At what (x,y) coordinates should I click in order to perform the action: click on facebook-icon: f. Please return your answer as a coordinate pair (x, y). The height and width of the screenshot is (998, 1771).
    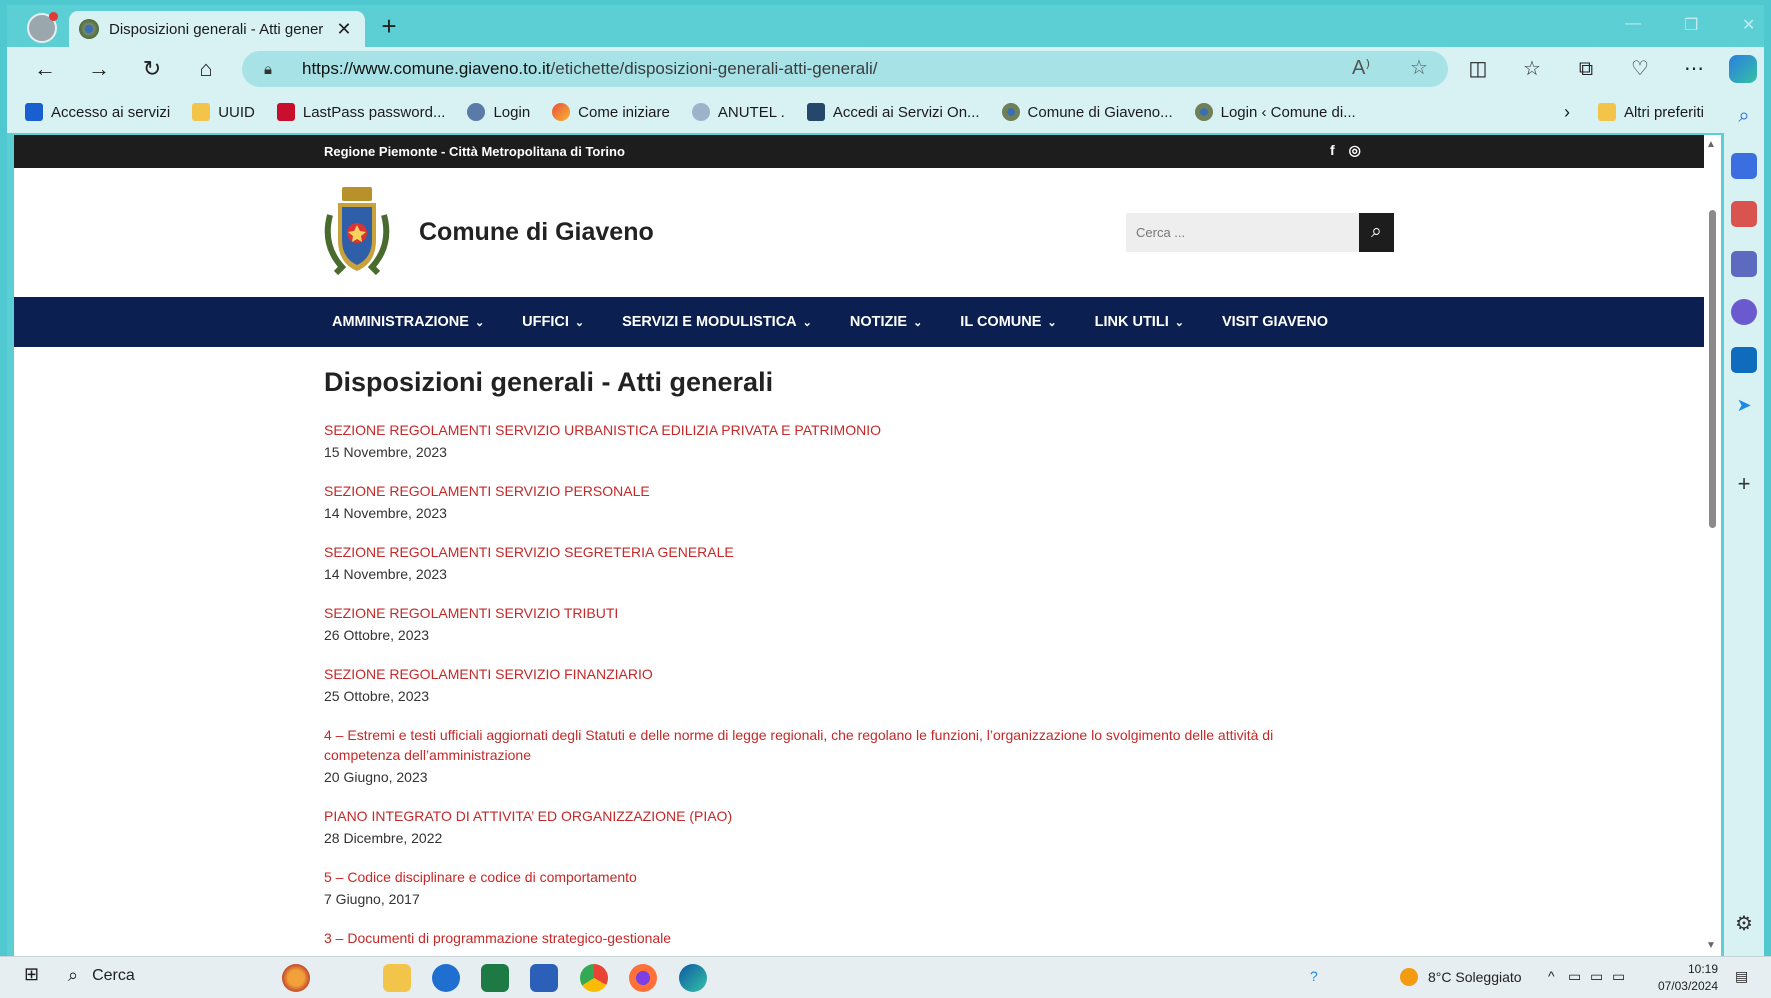
    Looking at the image, I should click on (1332, 150).